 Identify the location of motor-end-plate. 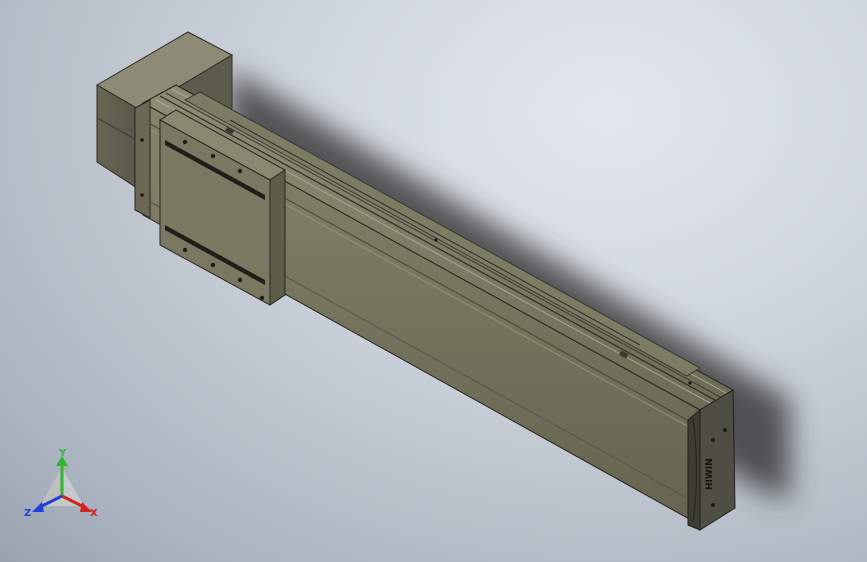
(142, 159).